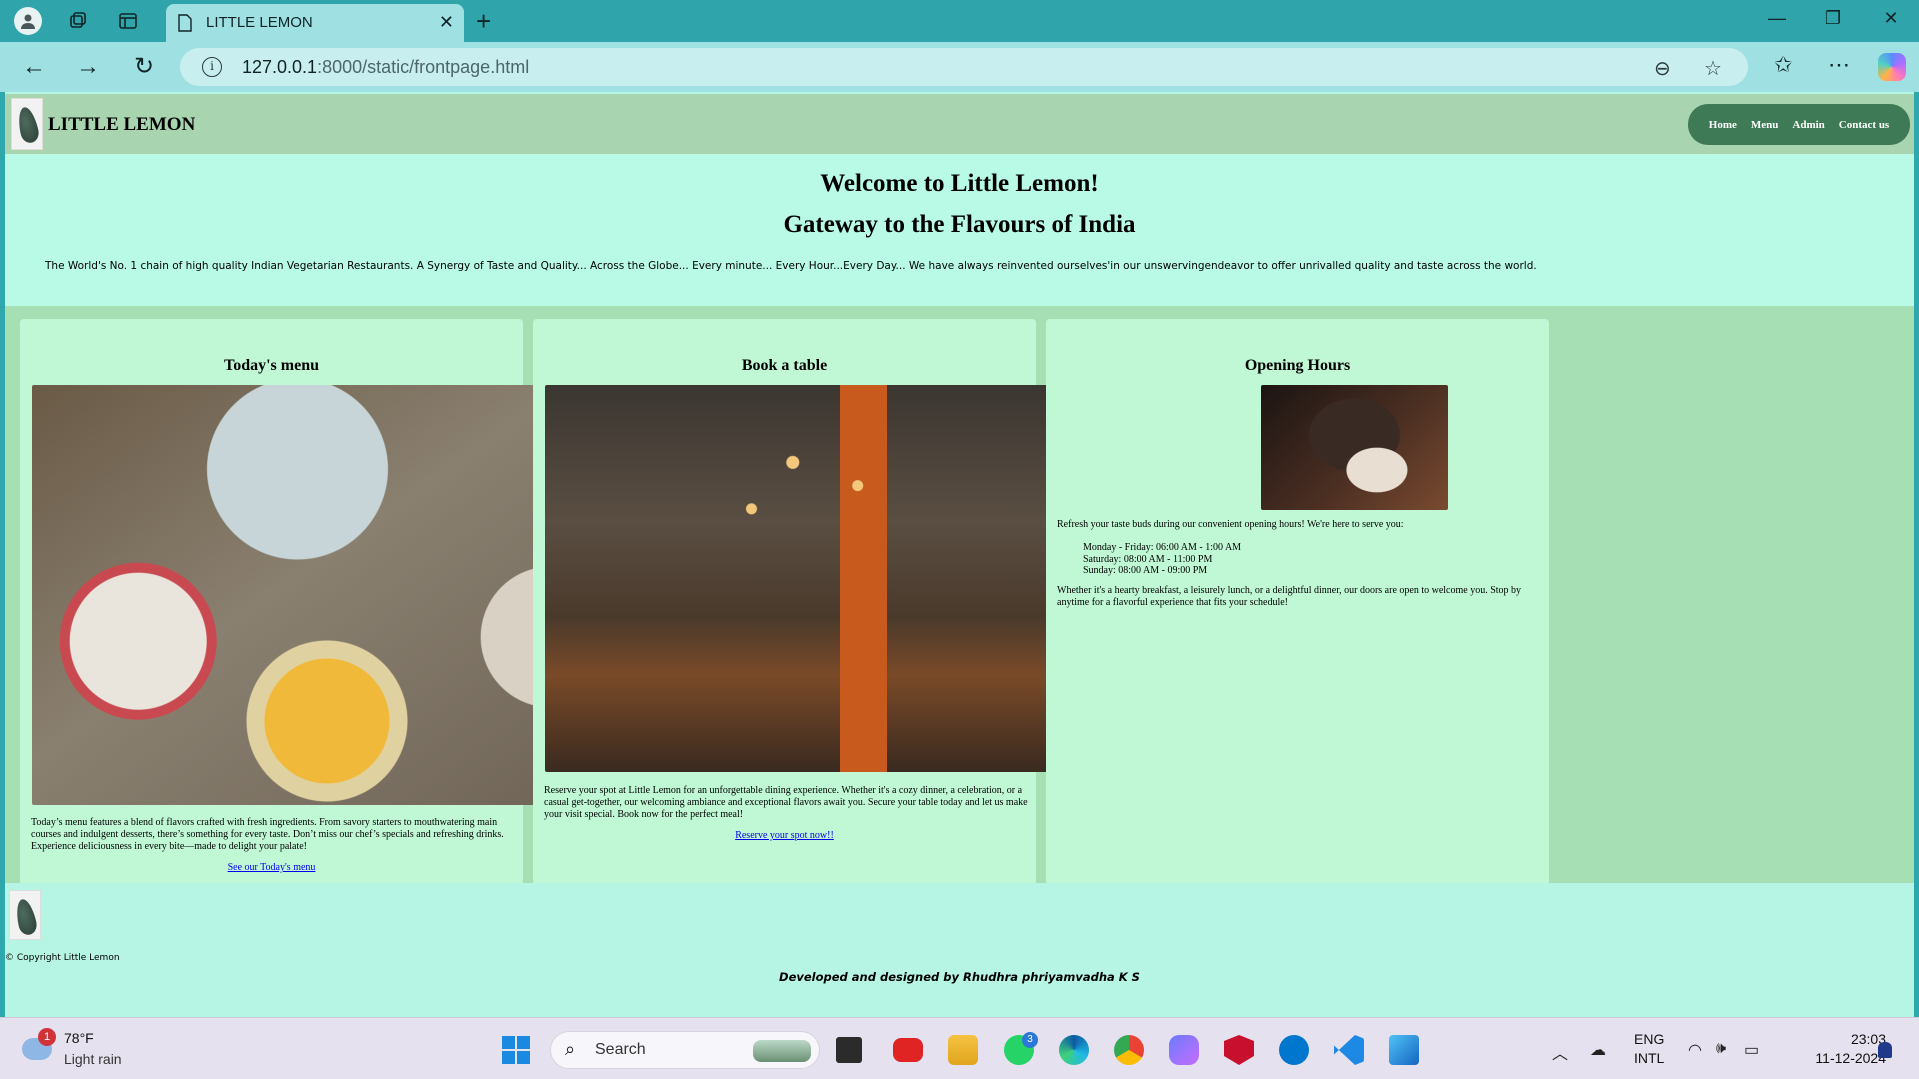 This screenshot has width=1919, height=1079. What do you see at coordinates (1649, 1049) in the screenshot?
I see `language-indicator: ENG INTL` at bounding box center [1649, 1049].